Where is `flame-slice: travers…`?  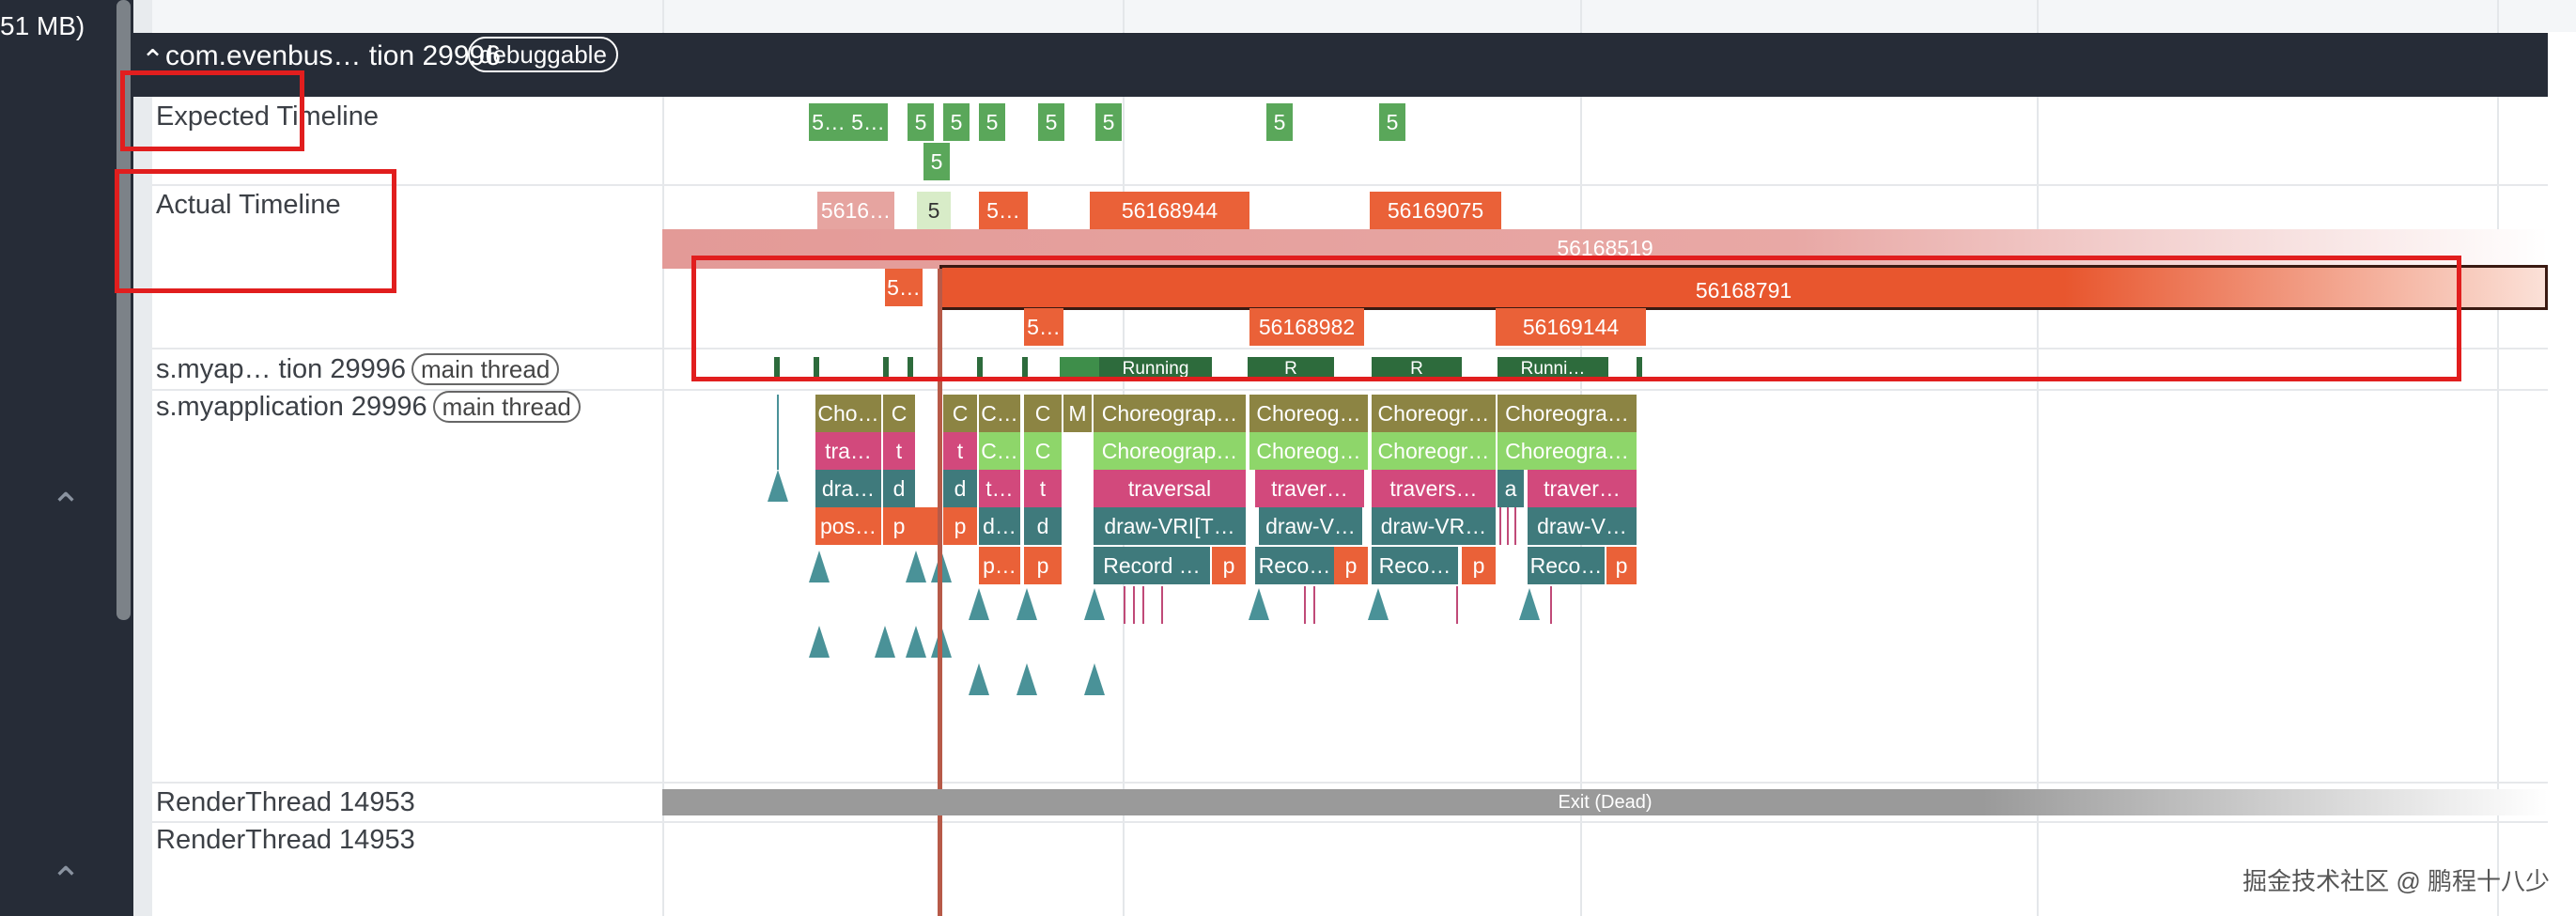 flame-slice: travers… is located at coordinates (1434, 488).